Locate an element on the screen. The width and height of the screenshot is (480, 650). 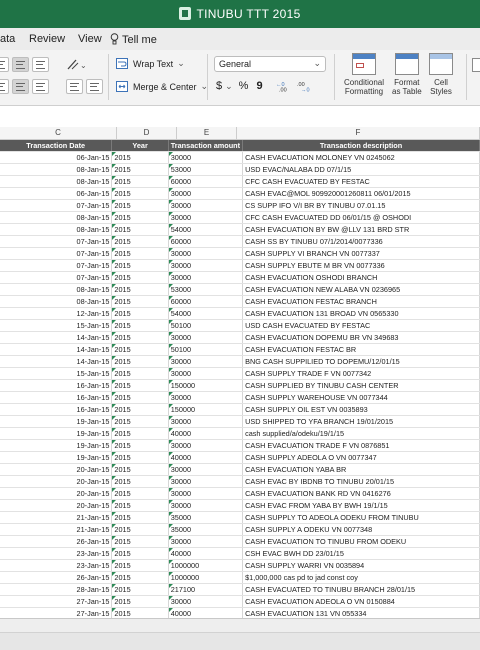
format-as-table-button: Format as Table is located at coordinates (407, 74).